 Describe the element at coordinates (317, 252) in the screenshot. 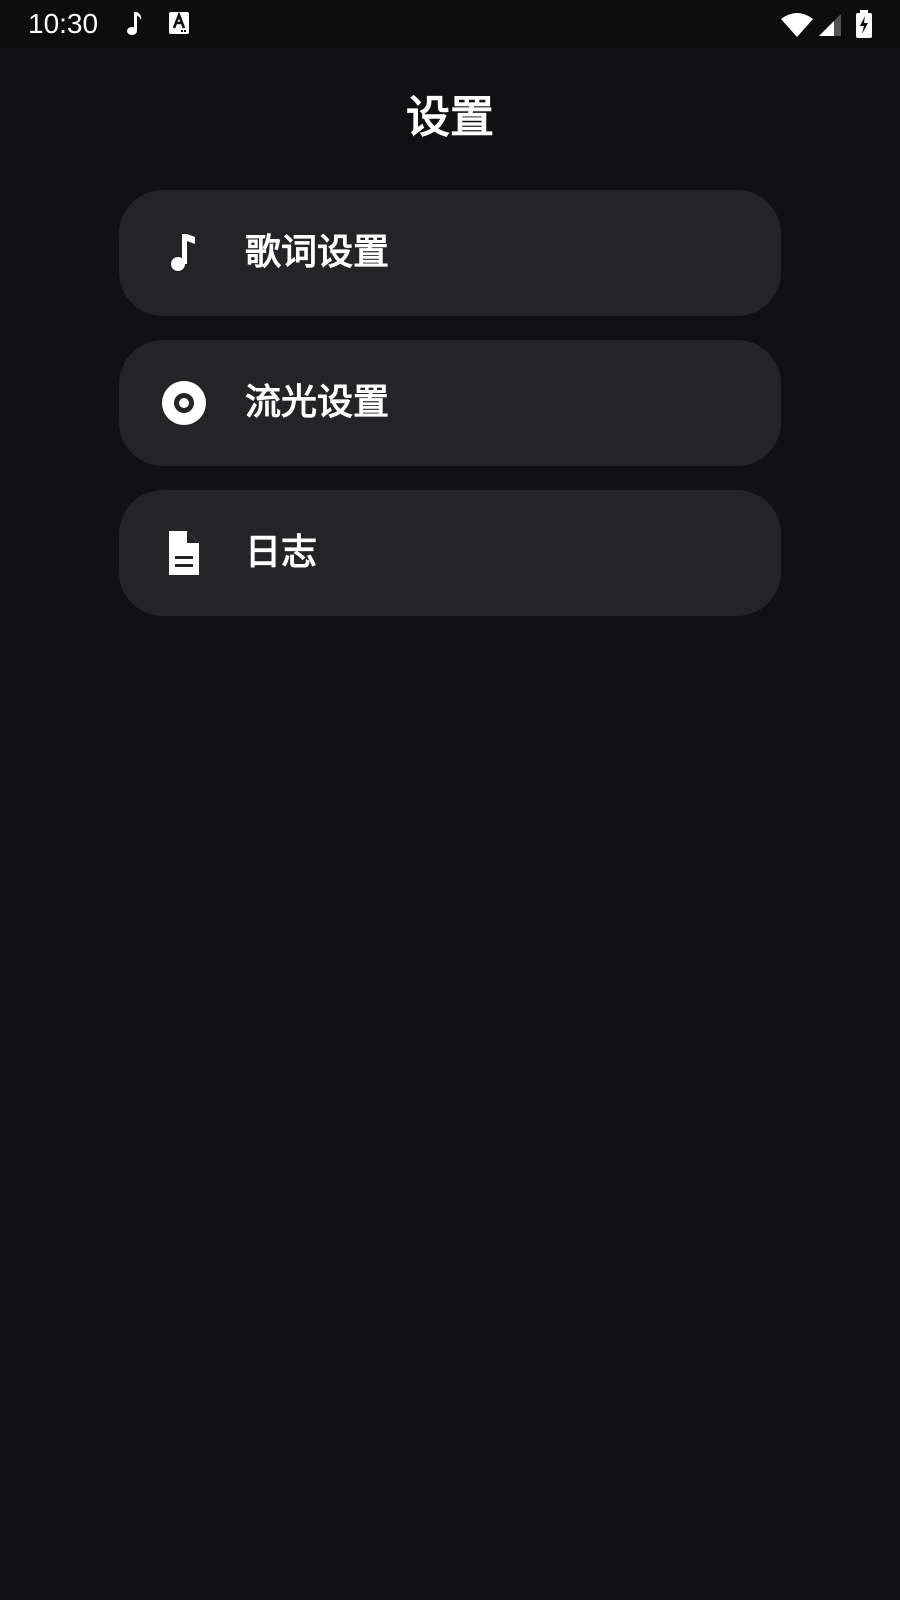

I see `menu-item-label: 歌词设置` at that location.